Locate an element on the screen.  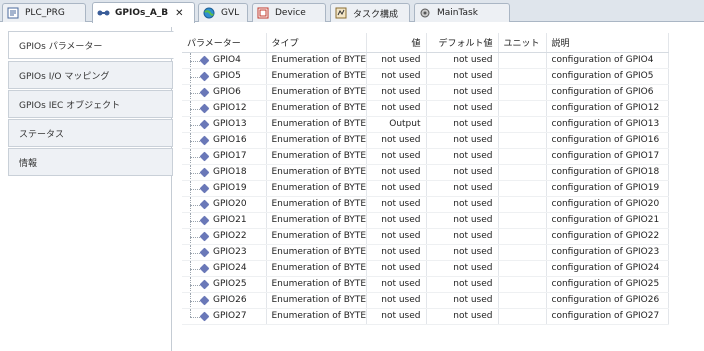
column-header-default: デフォルト値 is located at coordinates (462, 43).